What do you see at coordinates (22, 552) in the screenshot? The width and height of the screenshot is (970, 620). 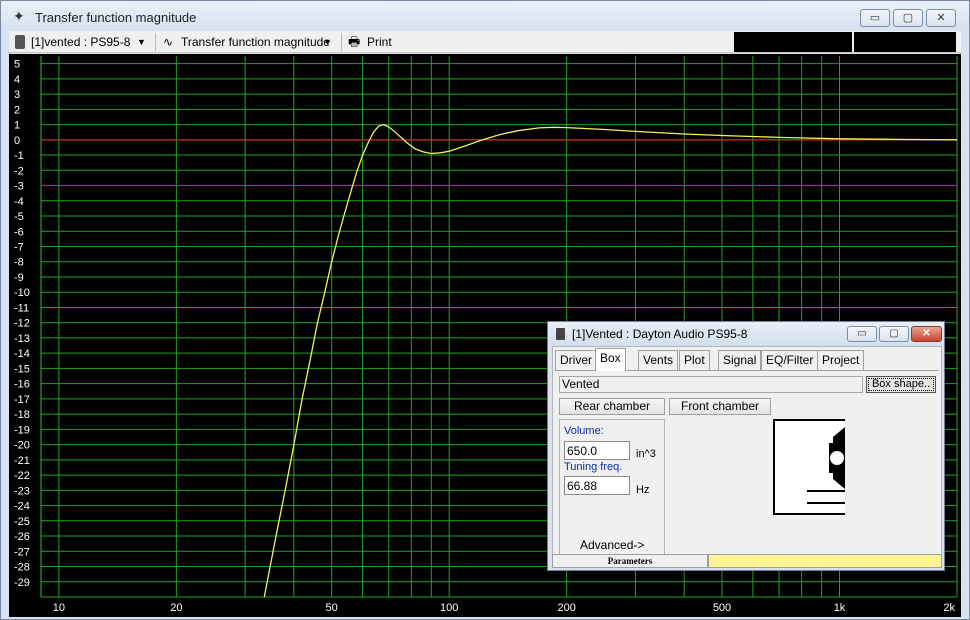 I see `y-tick-label: -27` at bounding box center [22, 552].